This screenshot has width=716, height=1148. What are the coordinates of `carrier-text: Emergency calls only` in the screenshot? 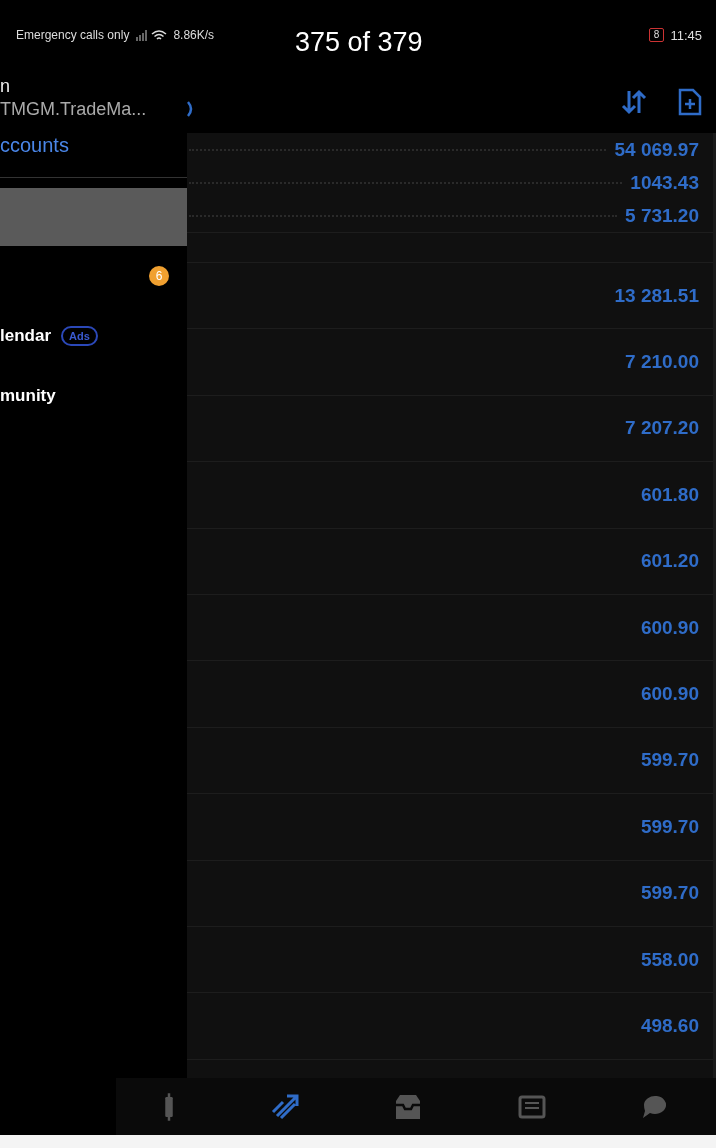 It's located at (73, 35).